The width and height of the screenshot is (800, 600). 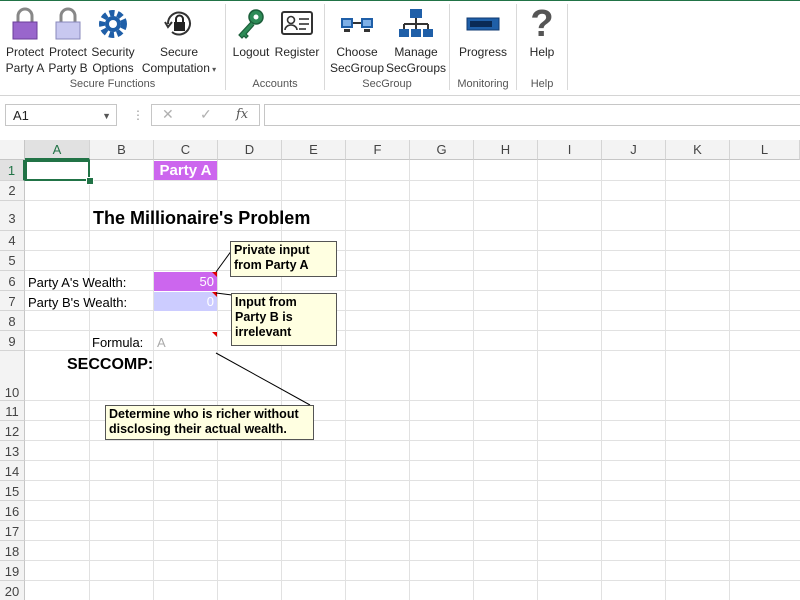 I want to click on register-button: Register, so click(x=297, y=32).